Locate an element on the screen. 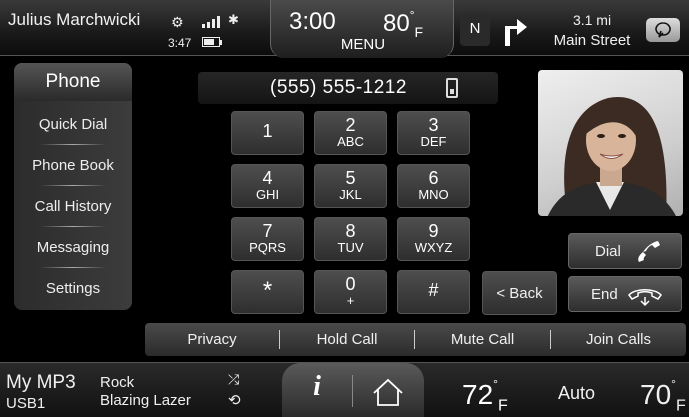 The height and width of the screenshot is (417, 689). divider is located at coordinates (352, 391).